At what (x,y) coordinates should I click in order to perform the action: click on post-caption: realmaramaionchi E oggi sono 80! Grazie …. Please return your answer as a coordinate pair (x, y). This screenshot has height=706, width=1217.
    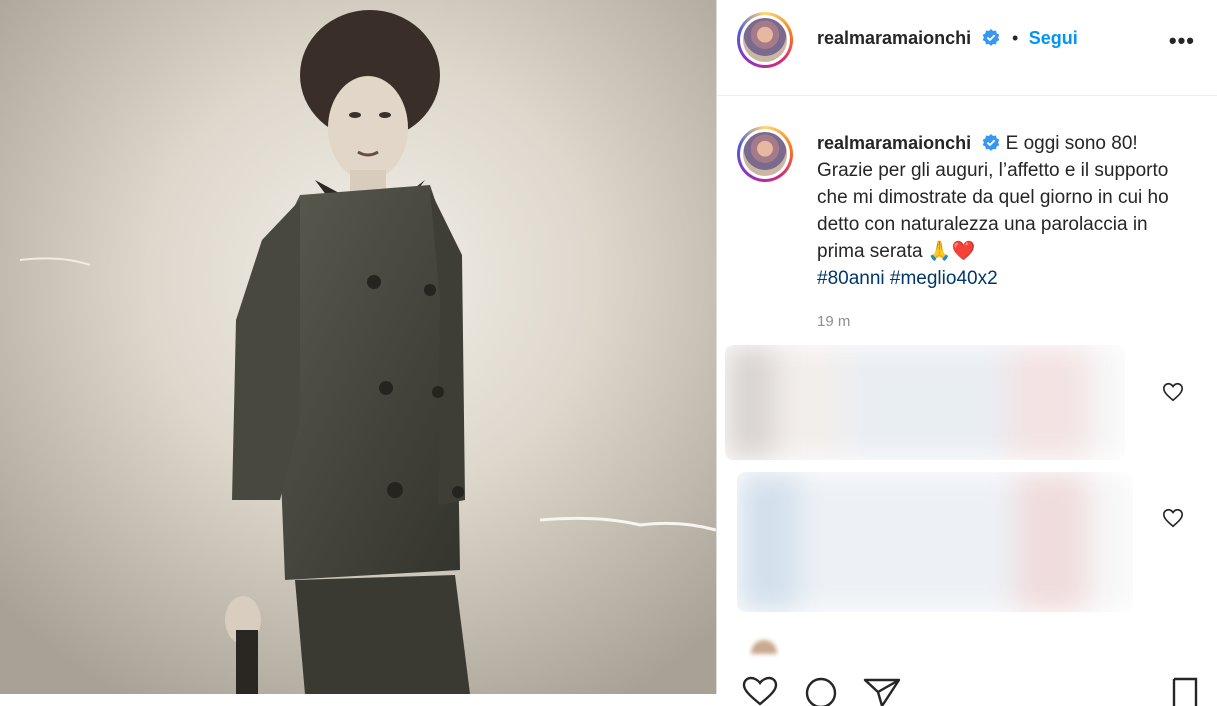
    Looking at the image, I should click on (1002, 211).